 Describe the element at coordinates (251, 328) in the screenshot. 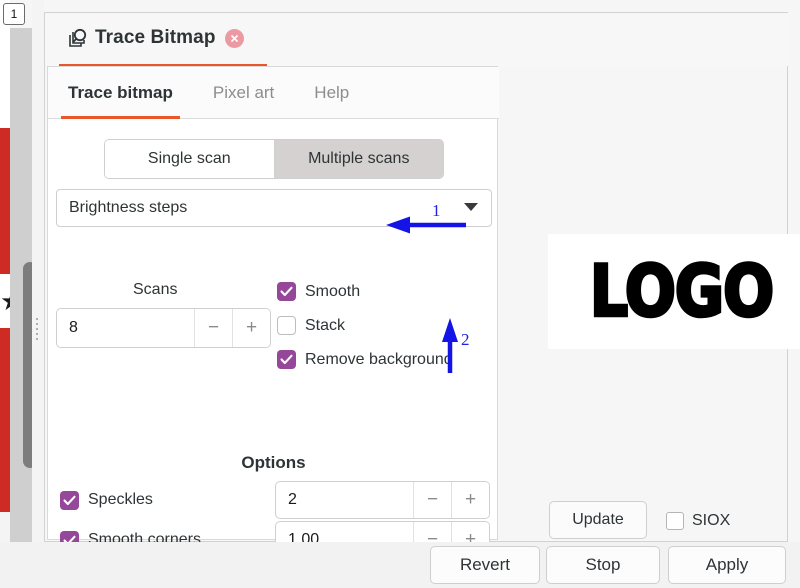

I see `scans-increment-button: +` at that location.